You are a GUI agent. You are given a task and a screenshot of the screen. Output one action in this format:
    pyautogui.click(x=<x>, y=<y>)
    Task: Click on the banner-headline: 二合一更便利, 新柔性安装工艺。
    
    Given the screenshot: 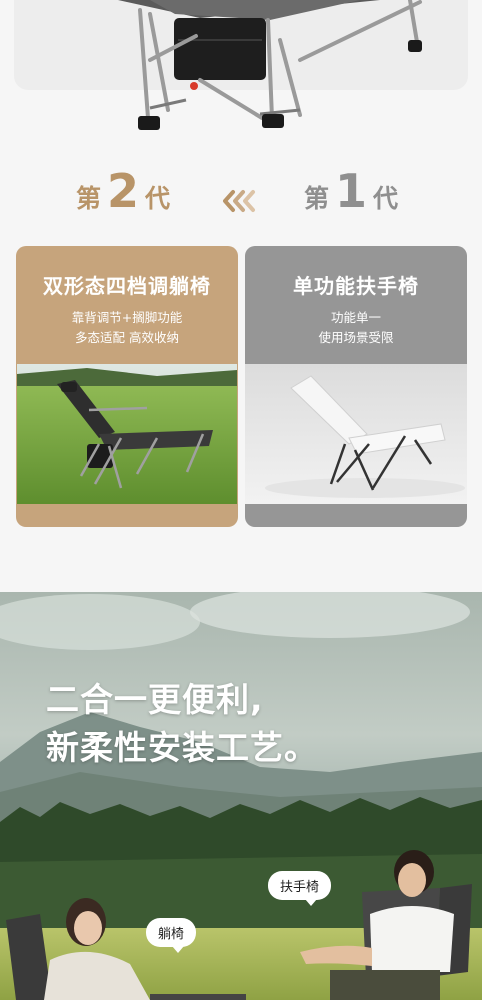 What is the action you would take?
    pyautogui.click(x=182, y=724)
    